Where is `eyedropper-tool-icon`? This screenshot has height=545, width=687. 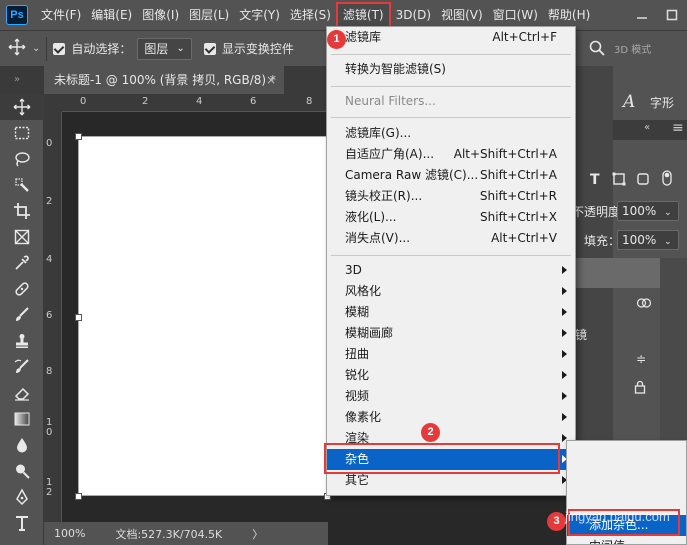
eyedropper-tool-icon is located at coordinates (22, 263).